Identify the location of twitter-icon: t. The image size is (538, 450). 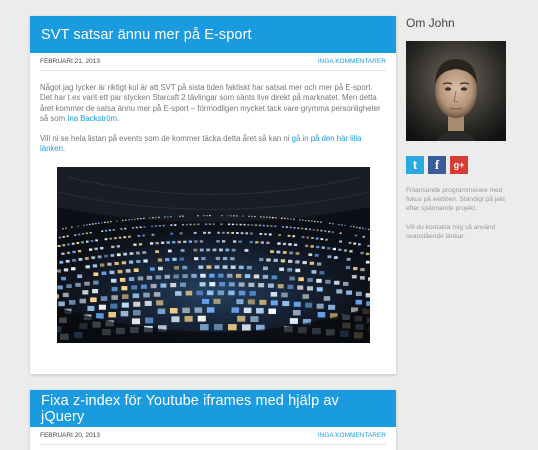
(415, 165).